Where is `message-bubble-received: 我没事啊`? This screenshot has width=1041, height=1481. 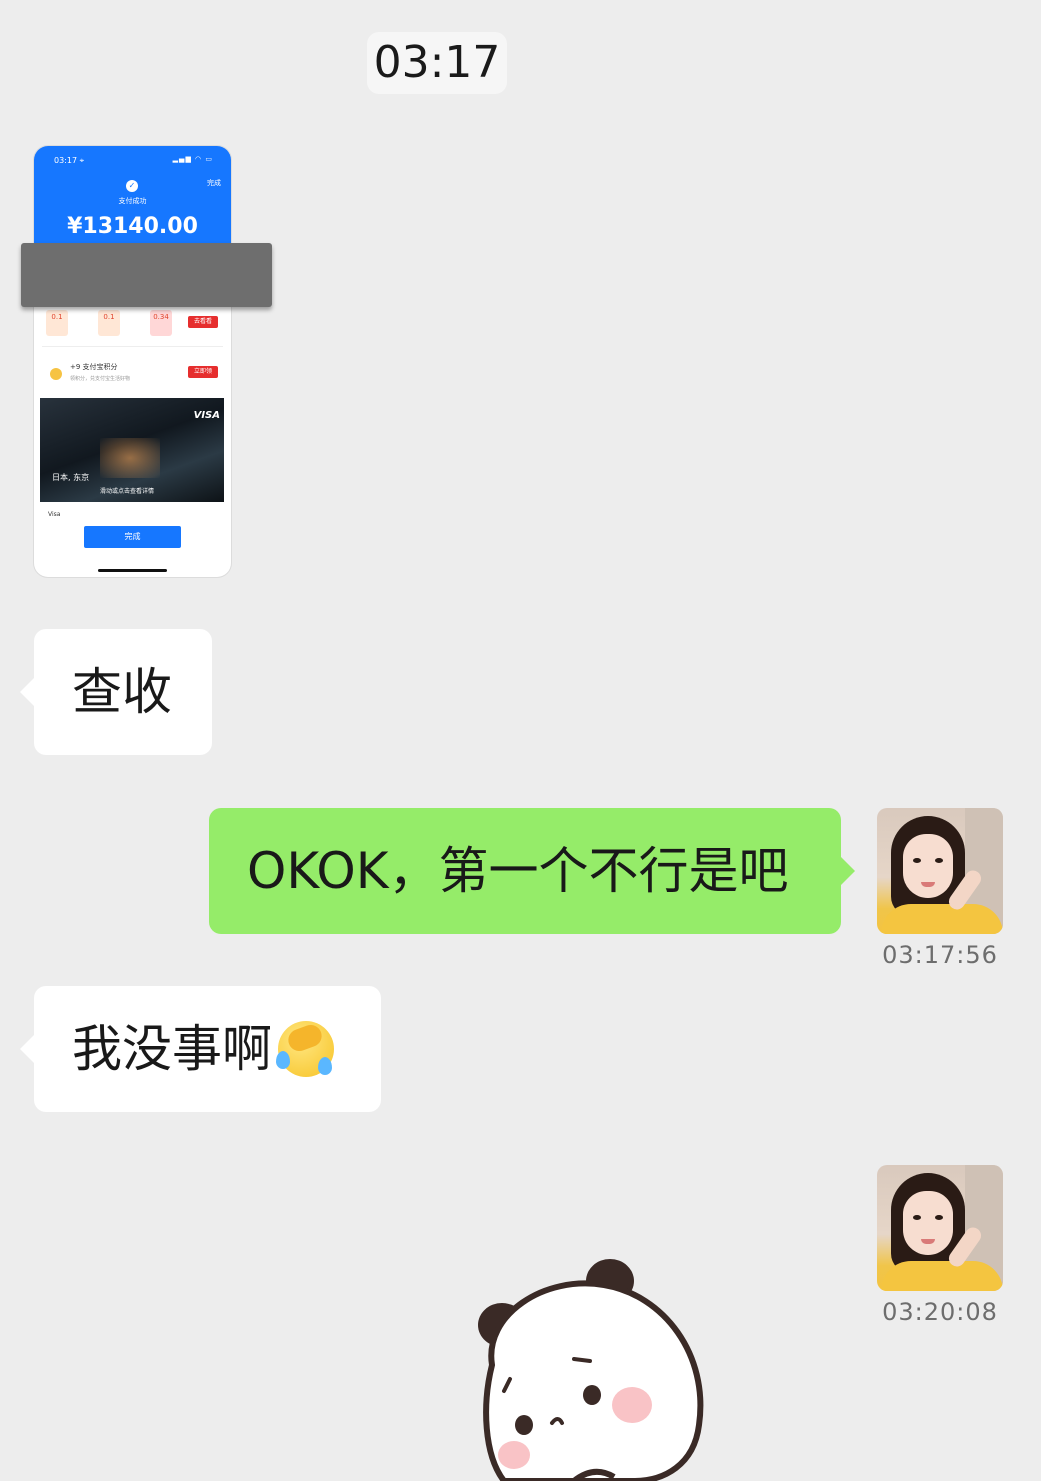
message-bubble-received: 我没事啊 is located at coordinates (200, 1049).